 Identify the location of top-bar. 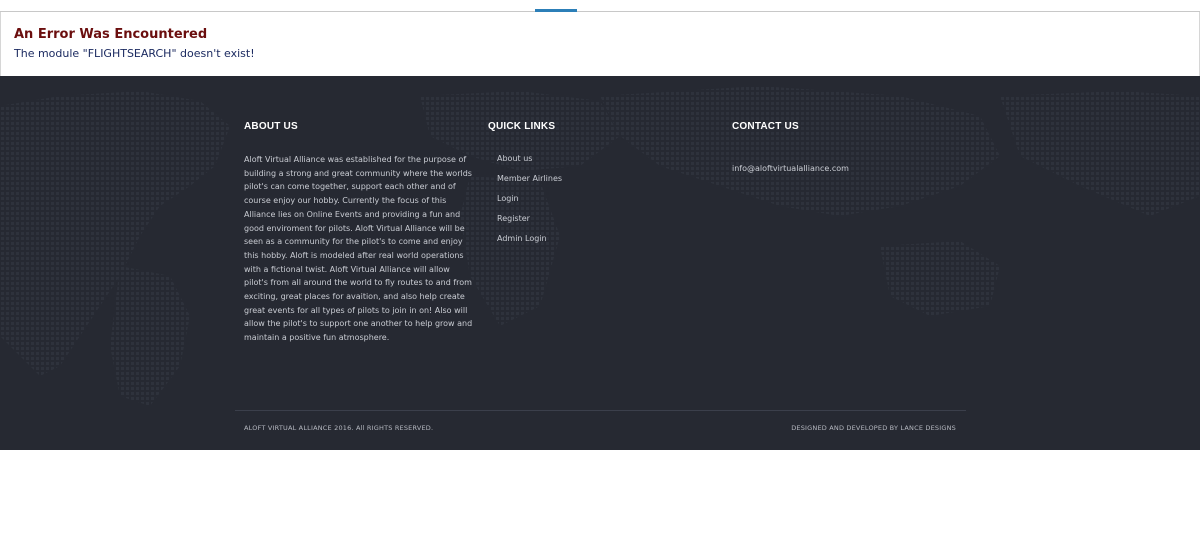
(600, 6).